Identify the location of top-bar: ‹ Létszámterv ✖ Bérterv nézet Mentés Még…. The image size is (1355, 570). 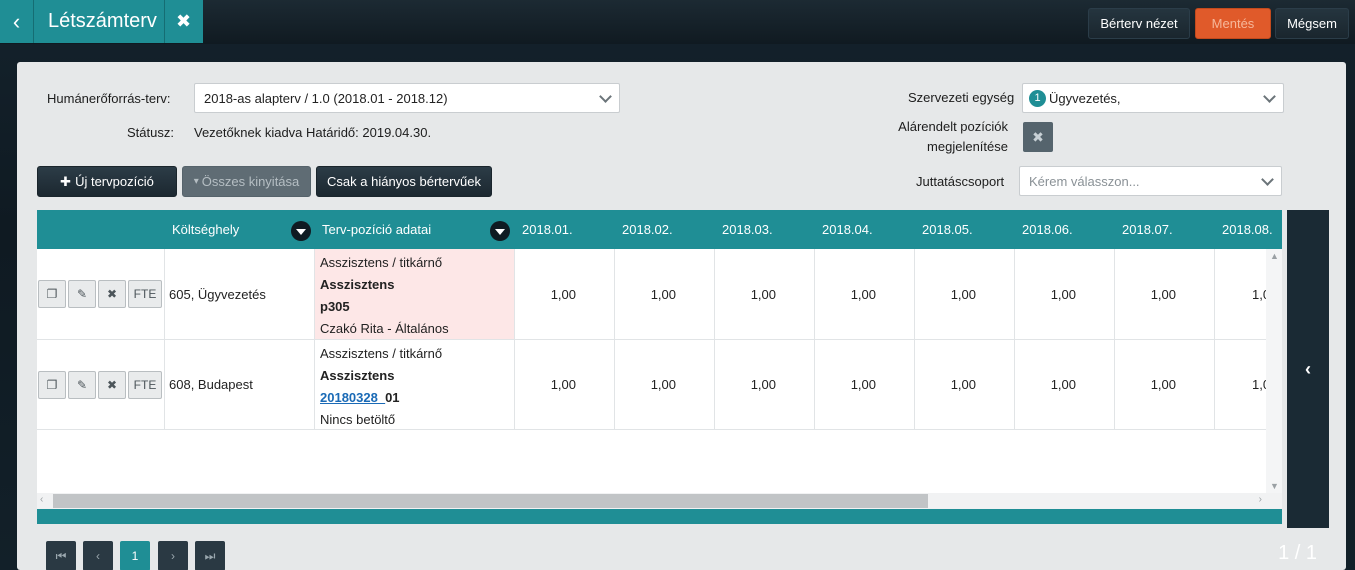
(677, 22).